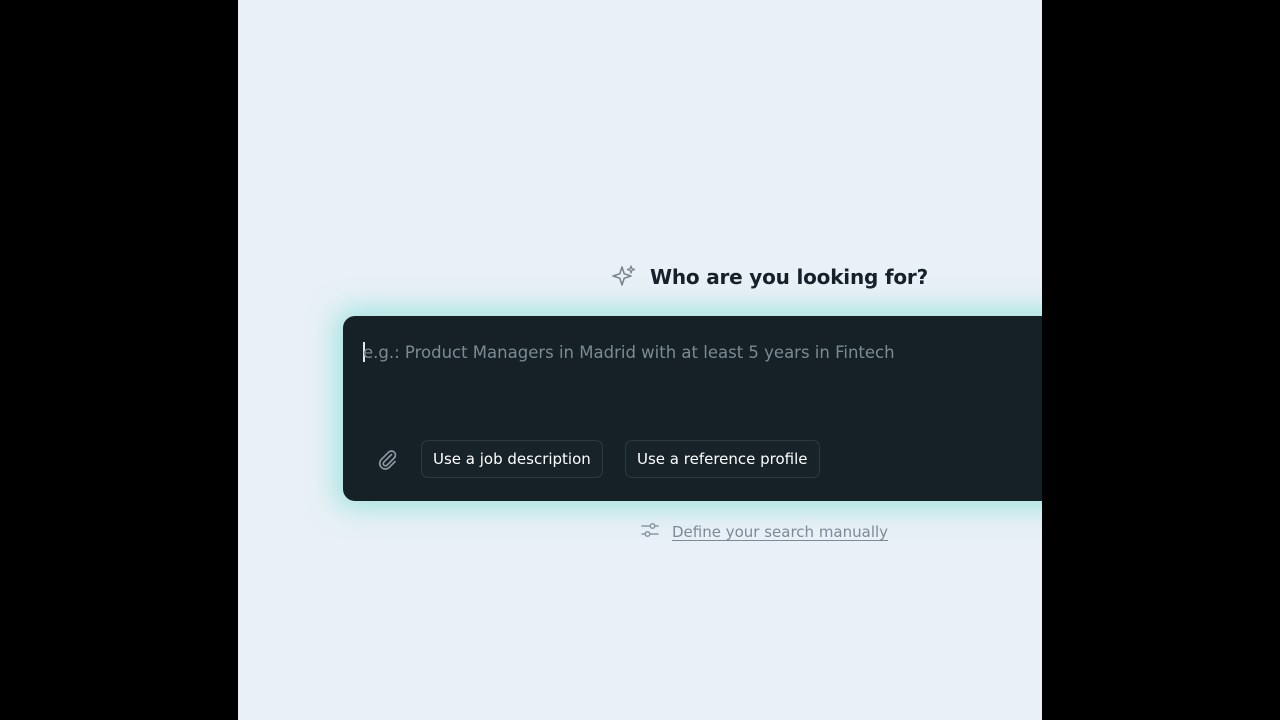 Image resolution: width=1280 pixels, height=720 pixels. Describe the element at coordinates (789, 277) in the screenshot. I see `page-title: Who are you looking for?` at that location.